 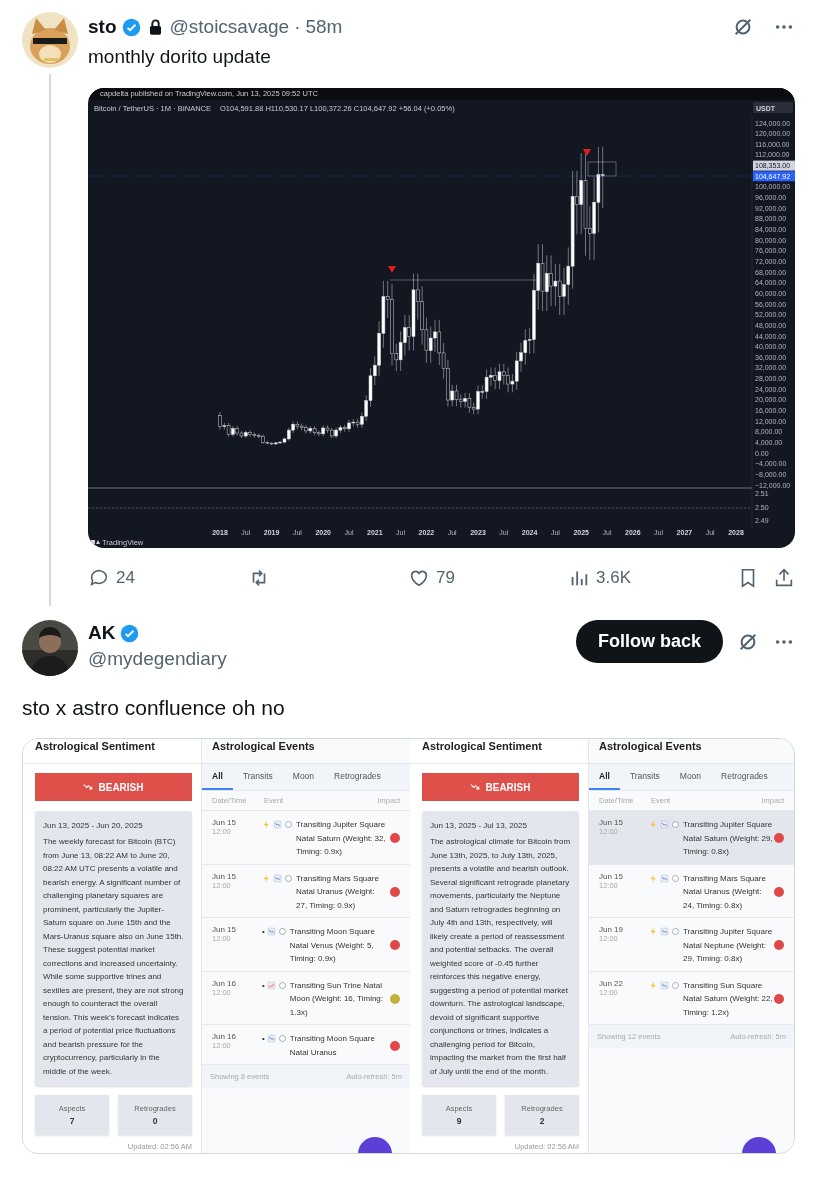 What do you see at coordinates (332, 1046) in the screenshot?
I see `event-text: Transiting Moon Square Natal Uranus` at bounding box center [332, 1046].